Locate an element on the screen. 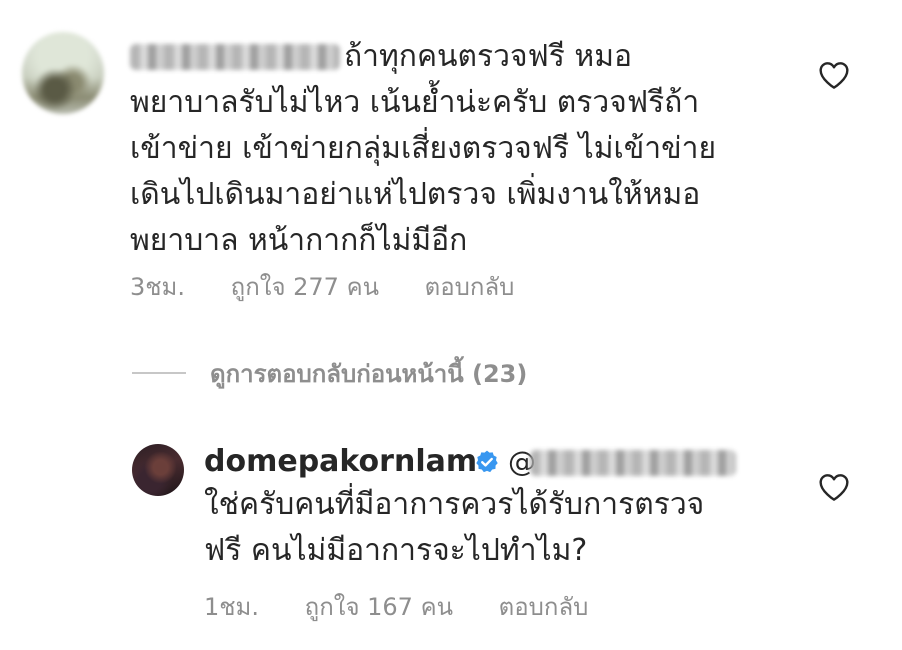 This screenshot has width=902, height=650. comment-text-line: ใช่ครับคนที่มีอาการควรได้รับการตรวจ is located at coordinates (454, 504).